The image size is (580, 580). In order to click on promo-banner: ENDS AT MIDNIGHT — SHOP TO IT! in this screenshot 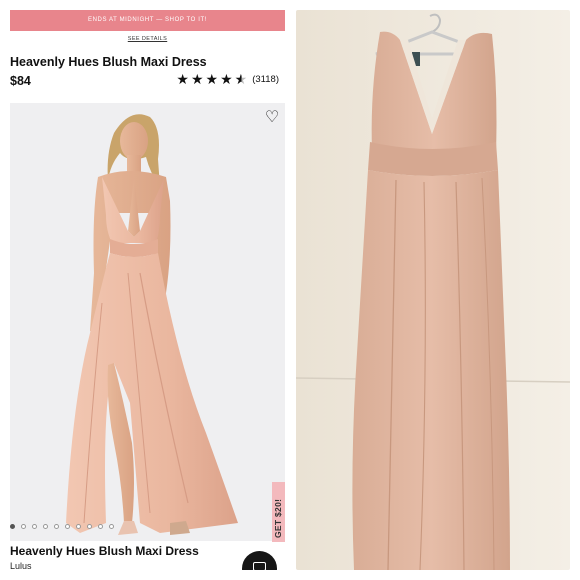, I will do `click(147, 20)`.